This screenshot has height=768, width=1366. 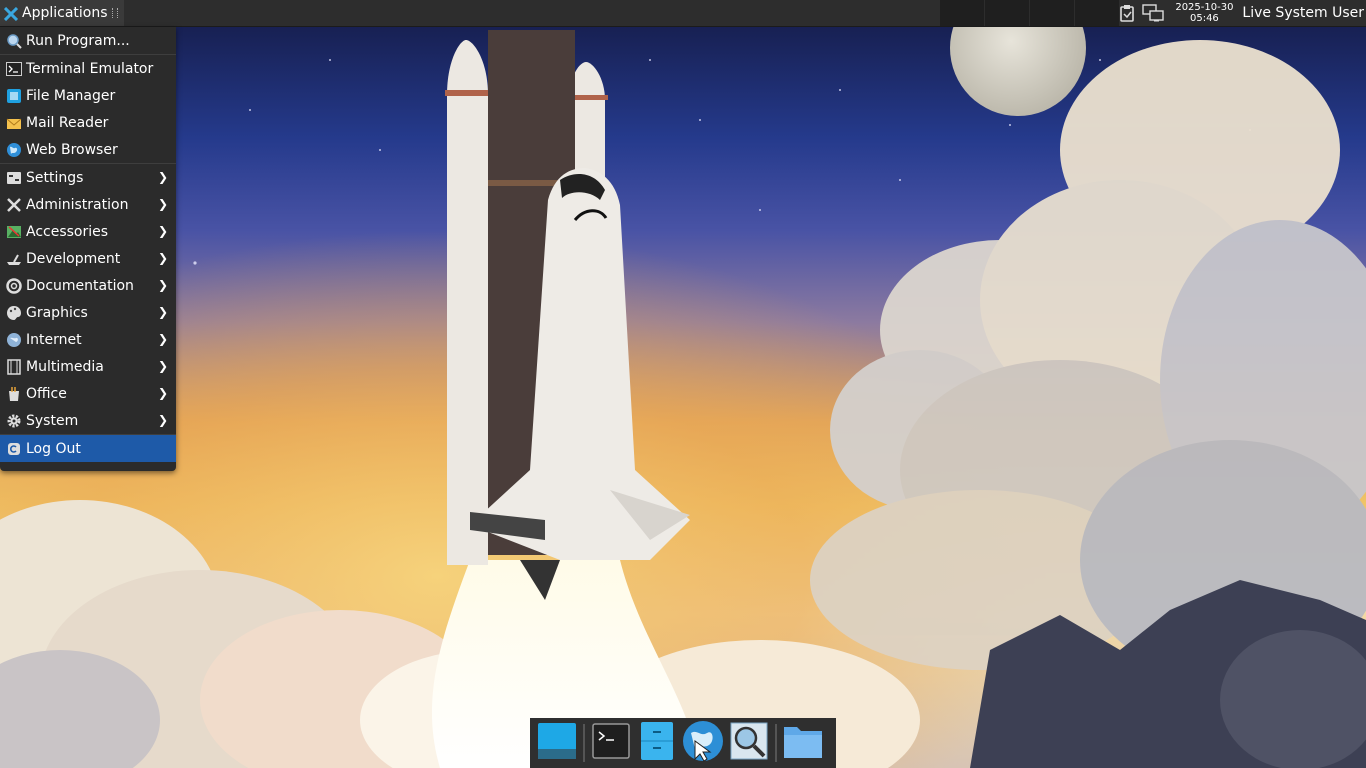 I want to click on dock-terminal, so click(x=611, y=743).